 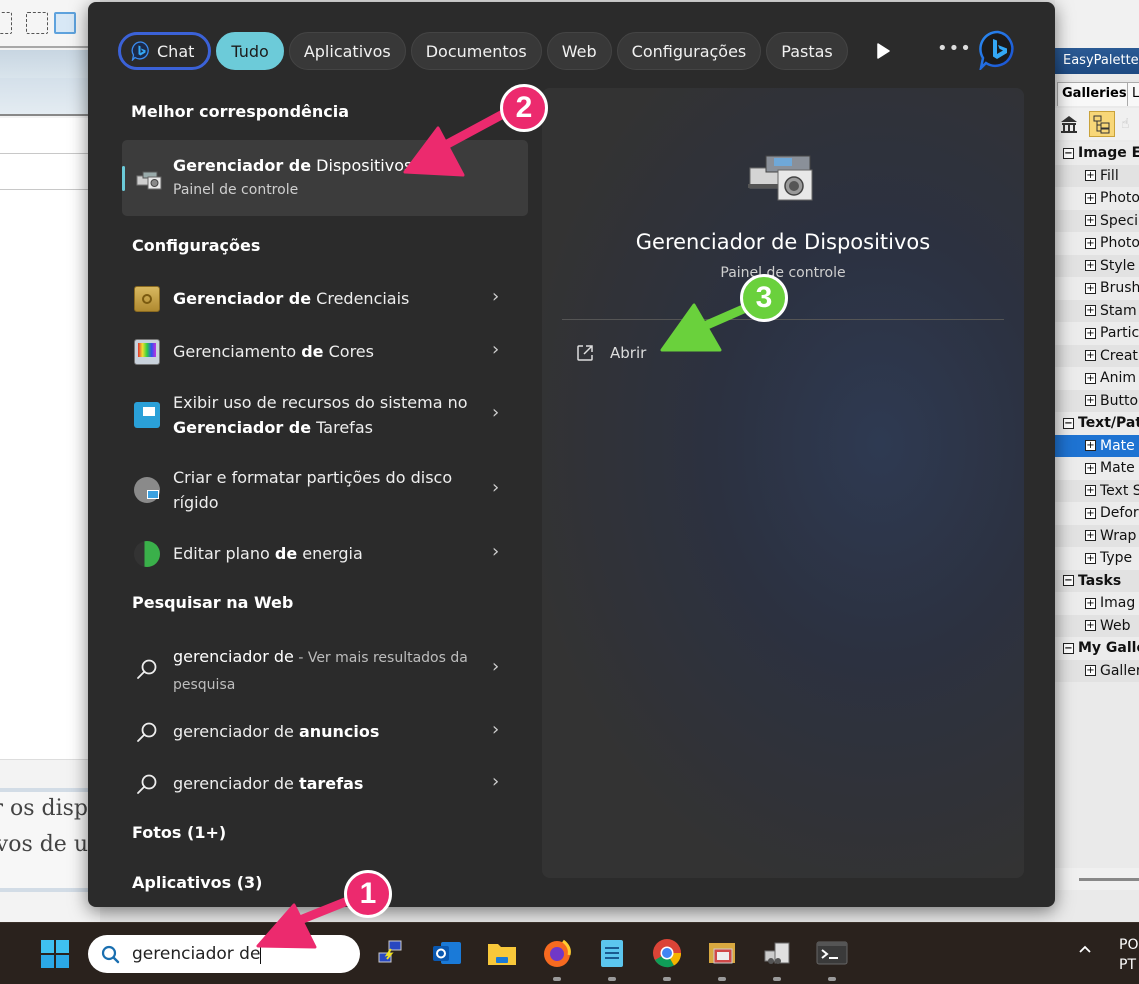 I want to click on open-button: Abrir, so click(x=611, y=353).